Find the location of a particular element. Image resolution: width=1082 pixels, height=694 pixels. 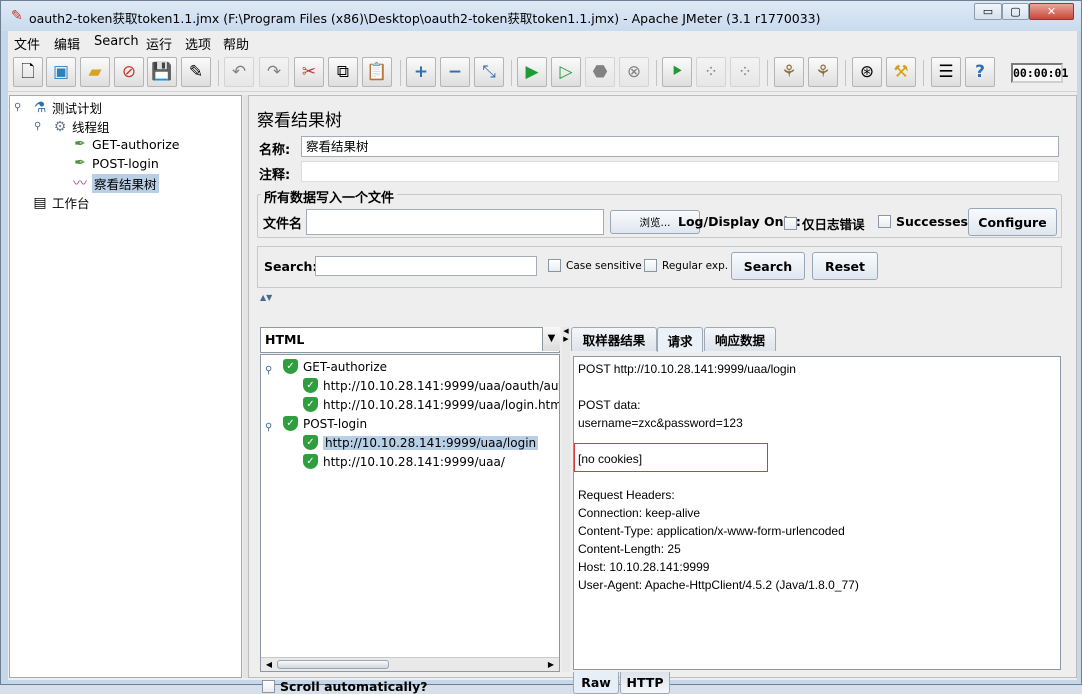

menu-file: 文件 is located at coordinates (27, 43).